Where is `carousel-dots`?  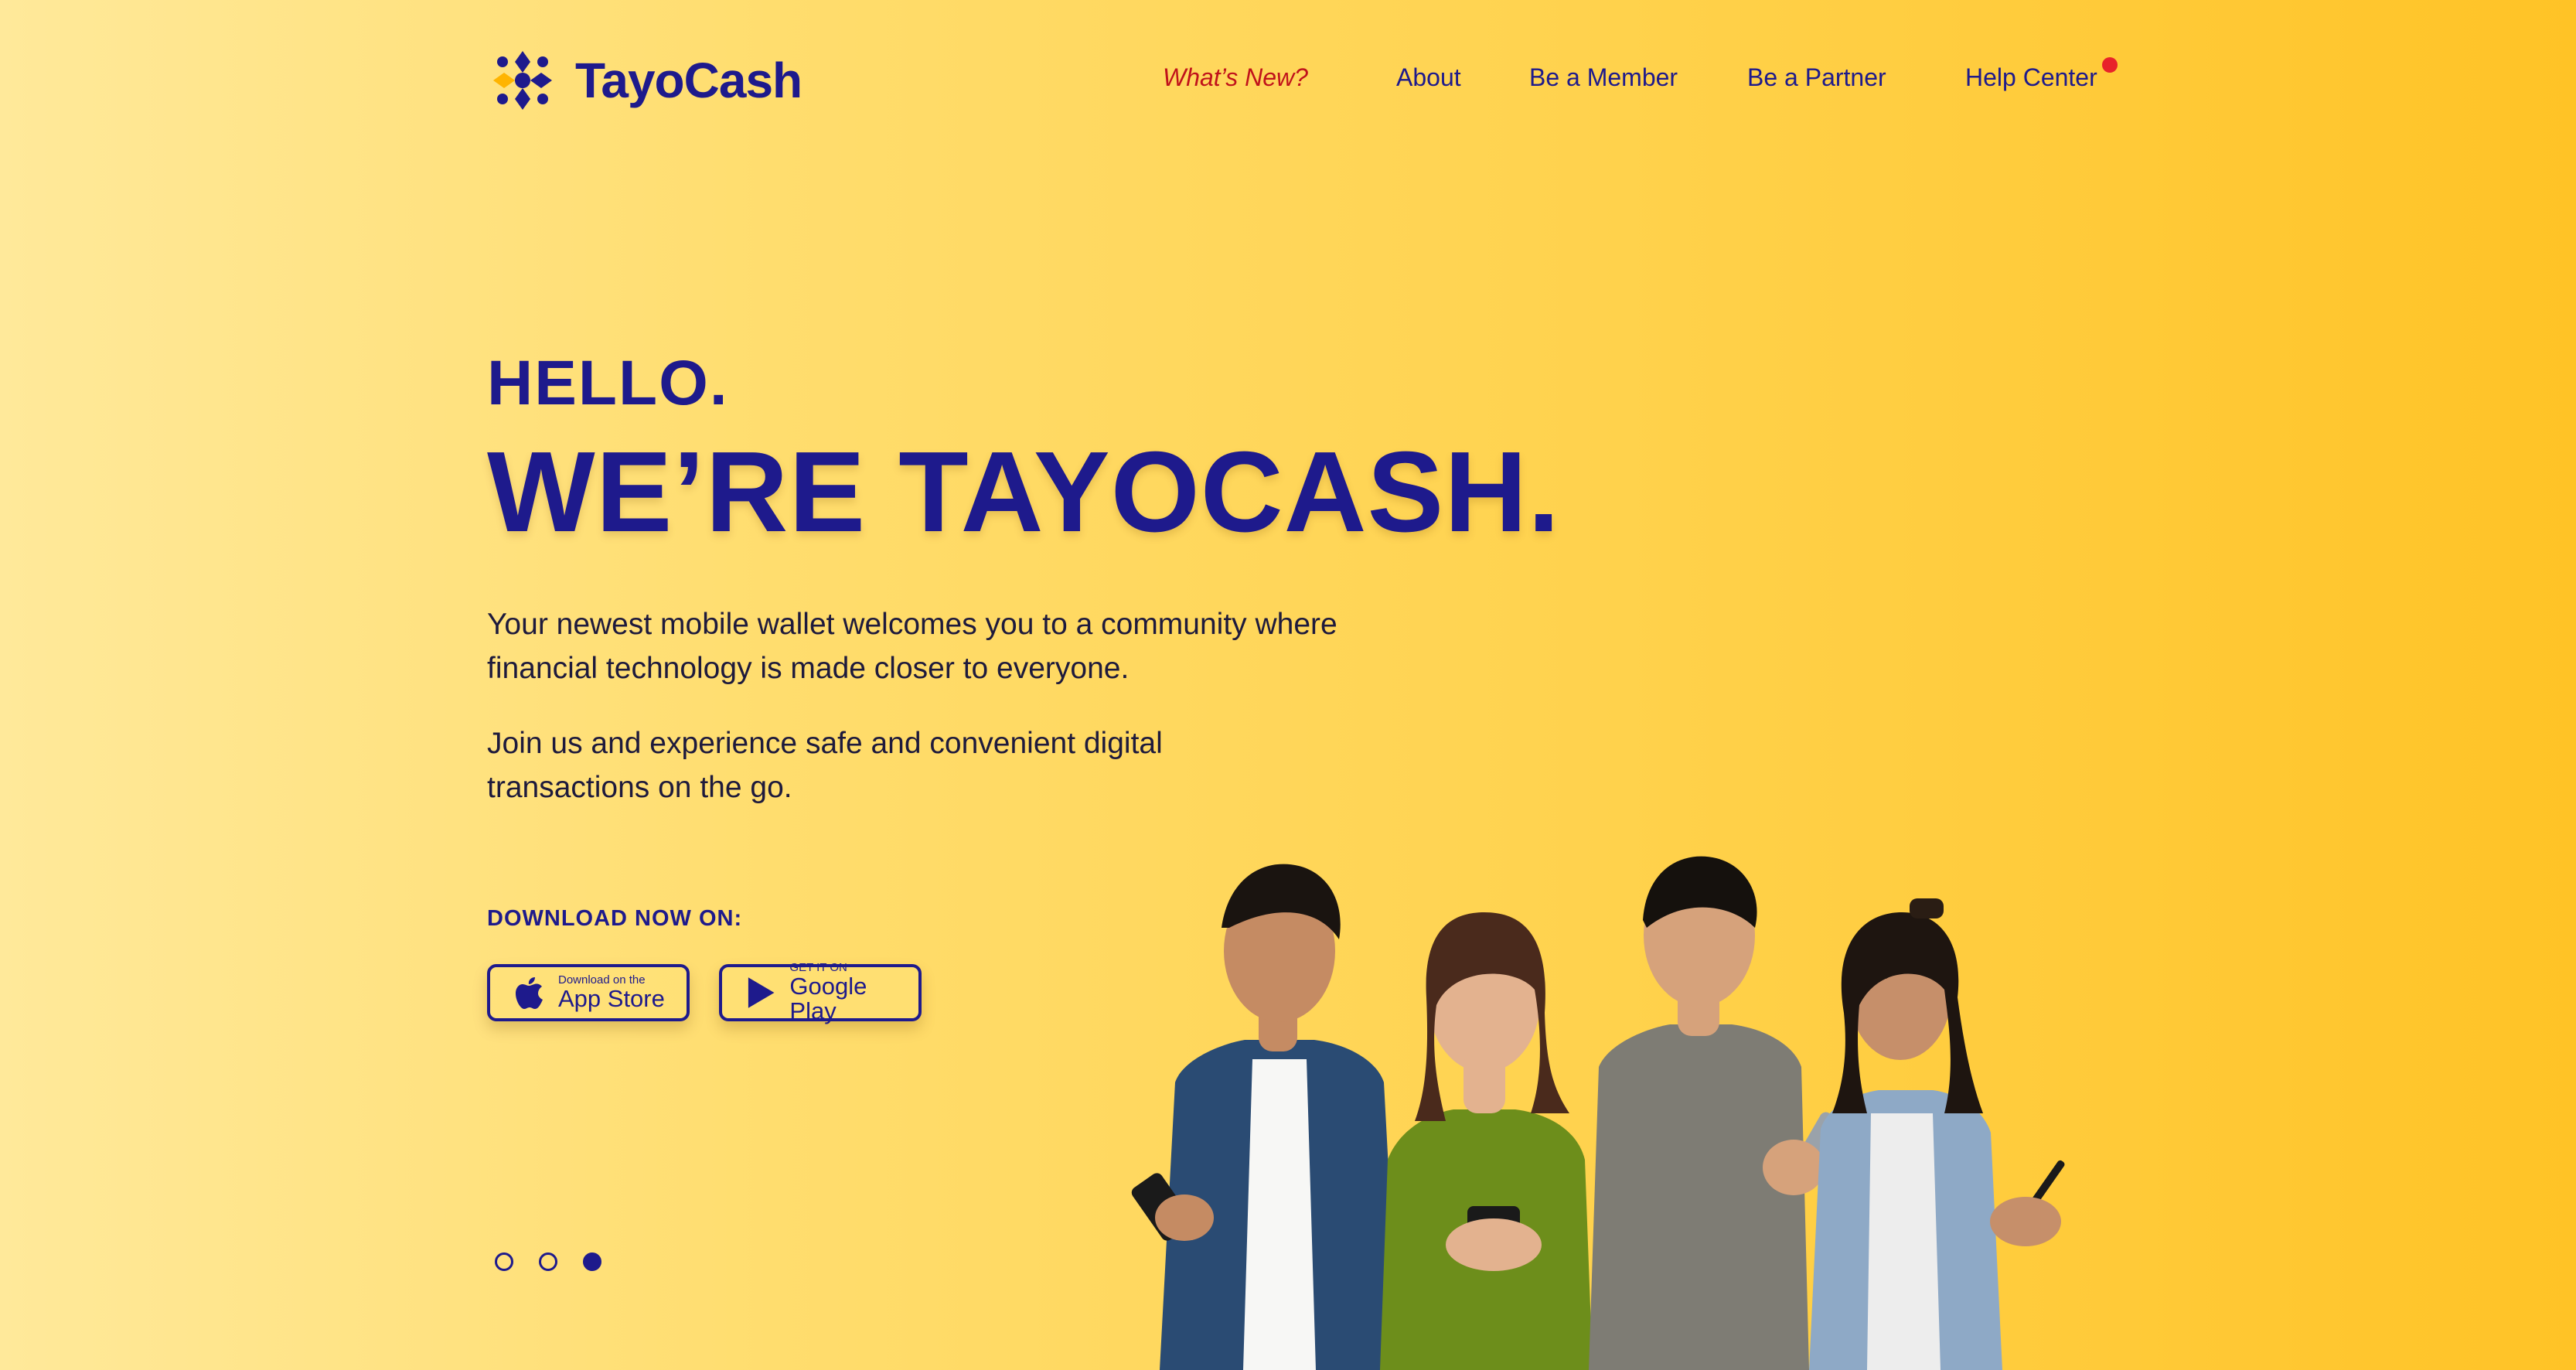
carousel-dots is located at coordinates (561, 1261).